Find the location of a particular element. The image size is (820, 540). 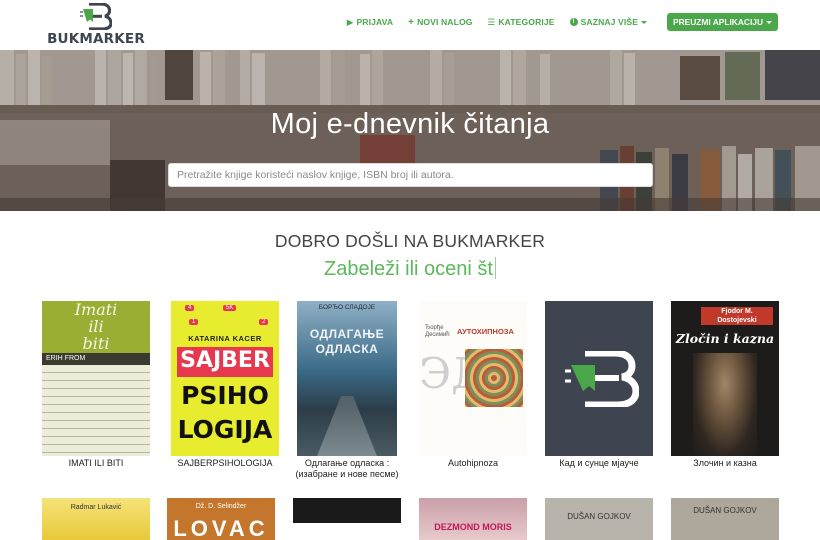

book-title: Злочин и казна is located at coordinates (725, 463).